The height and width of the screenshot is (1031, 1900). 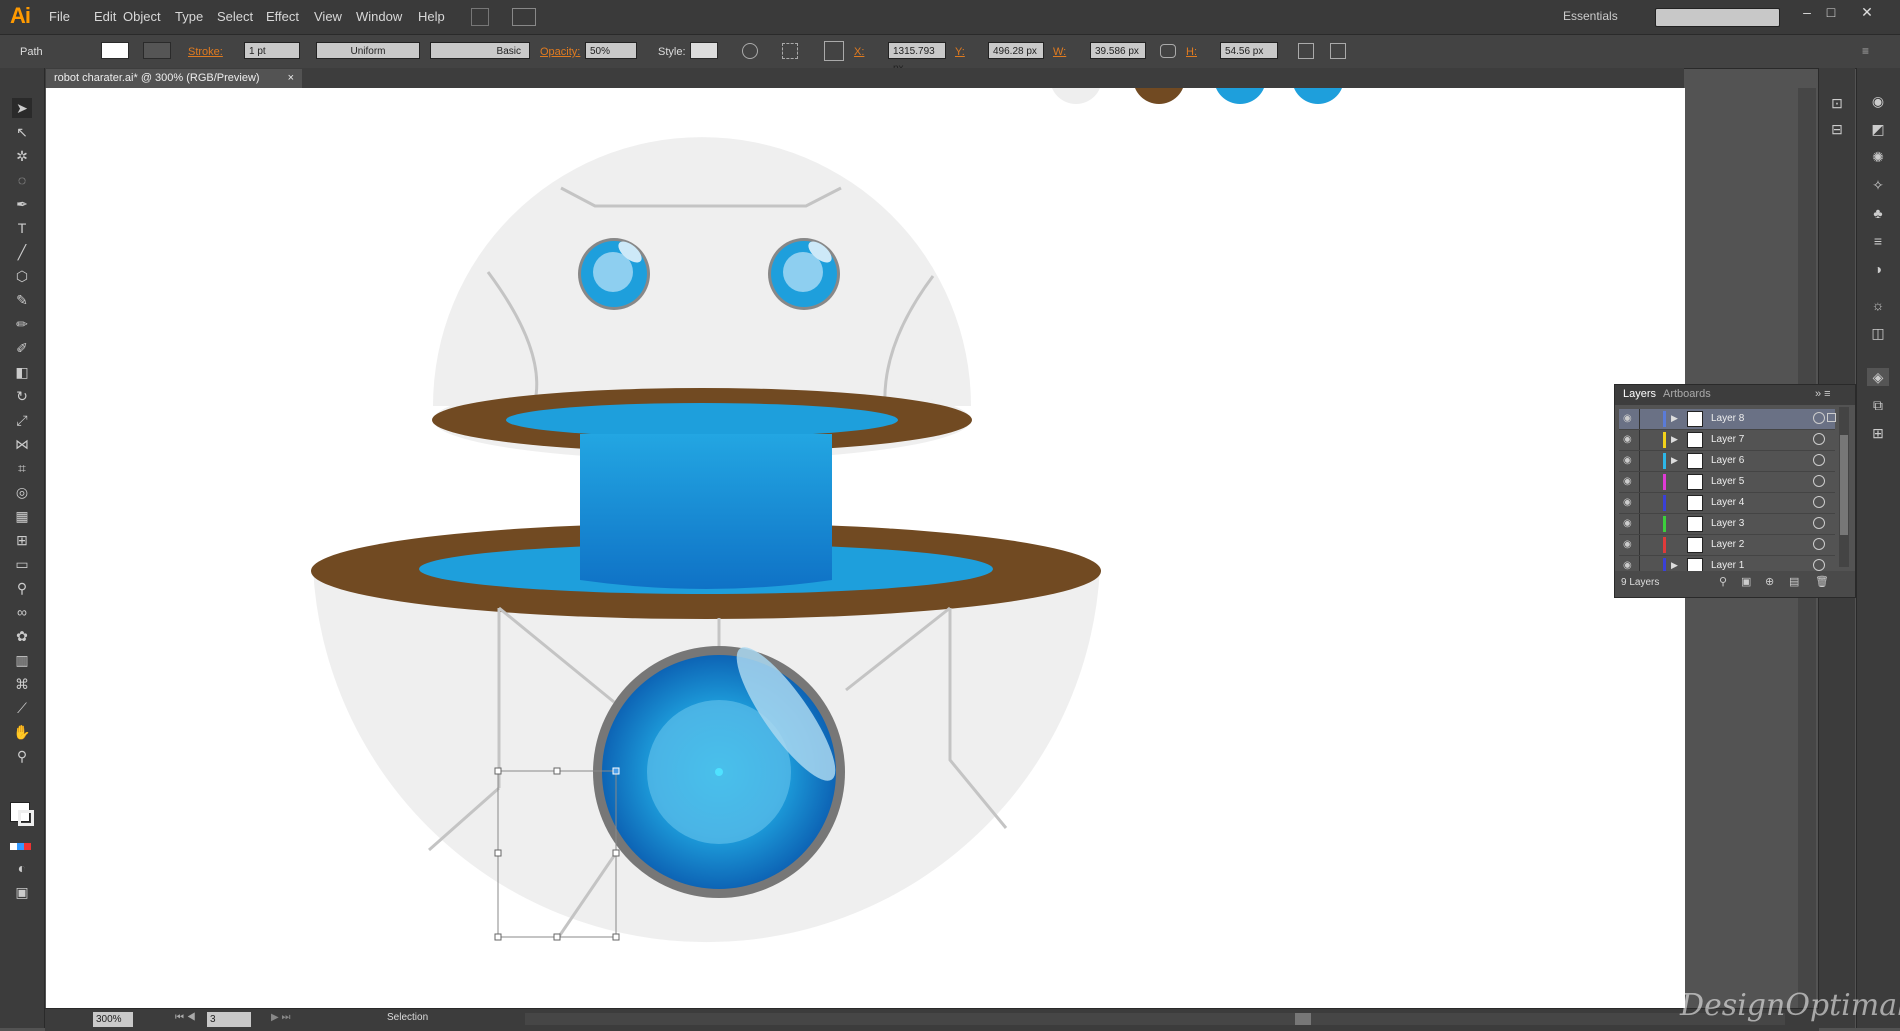 What do you see at coordinates (229, 1019) in the screenshot?
I see `artboard-navigation-field: 3` at bounding box center [229, 1019].